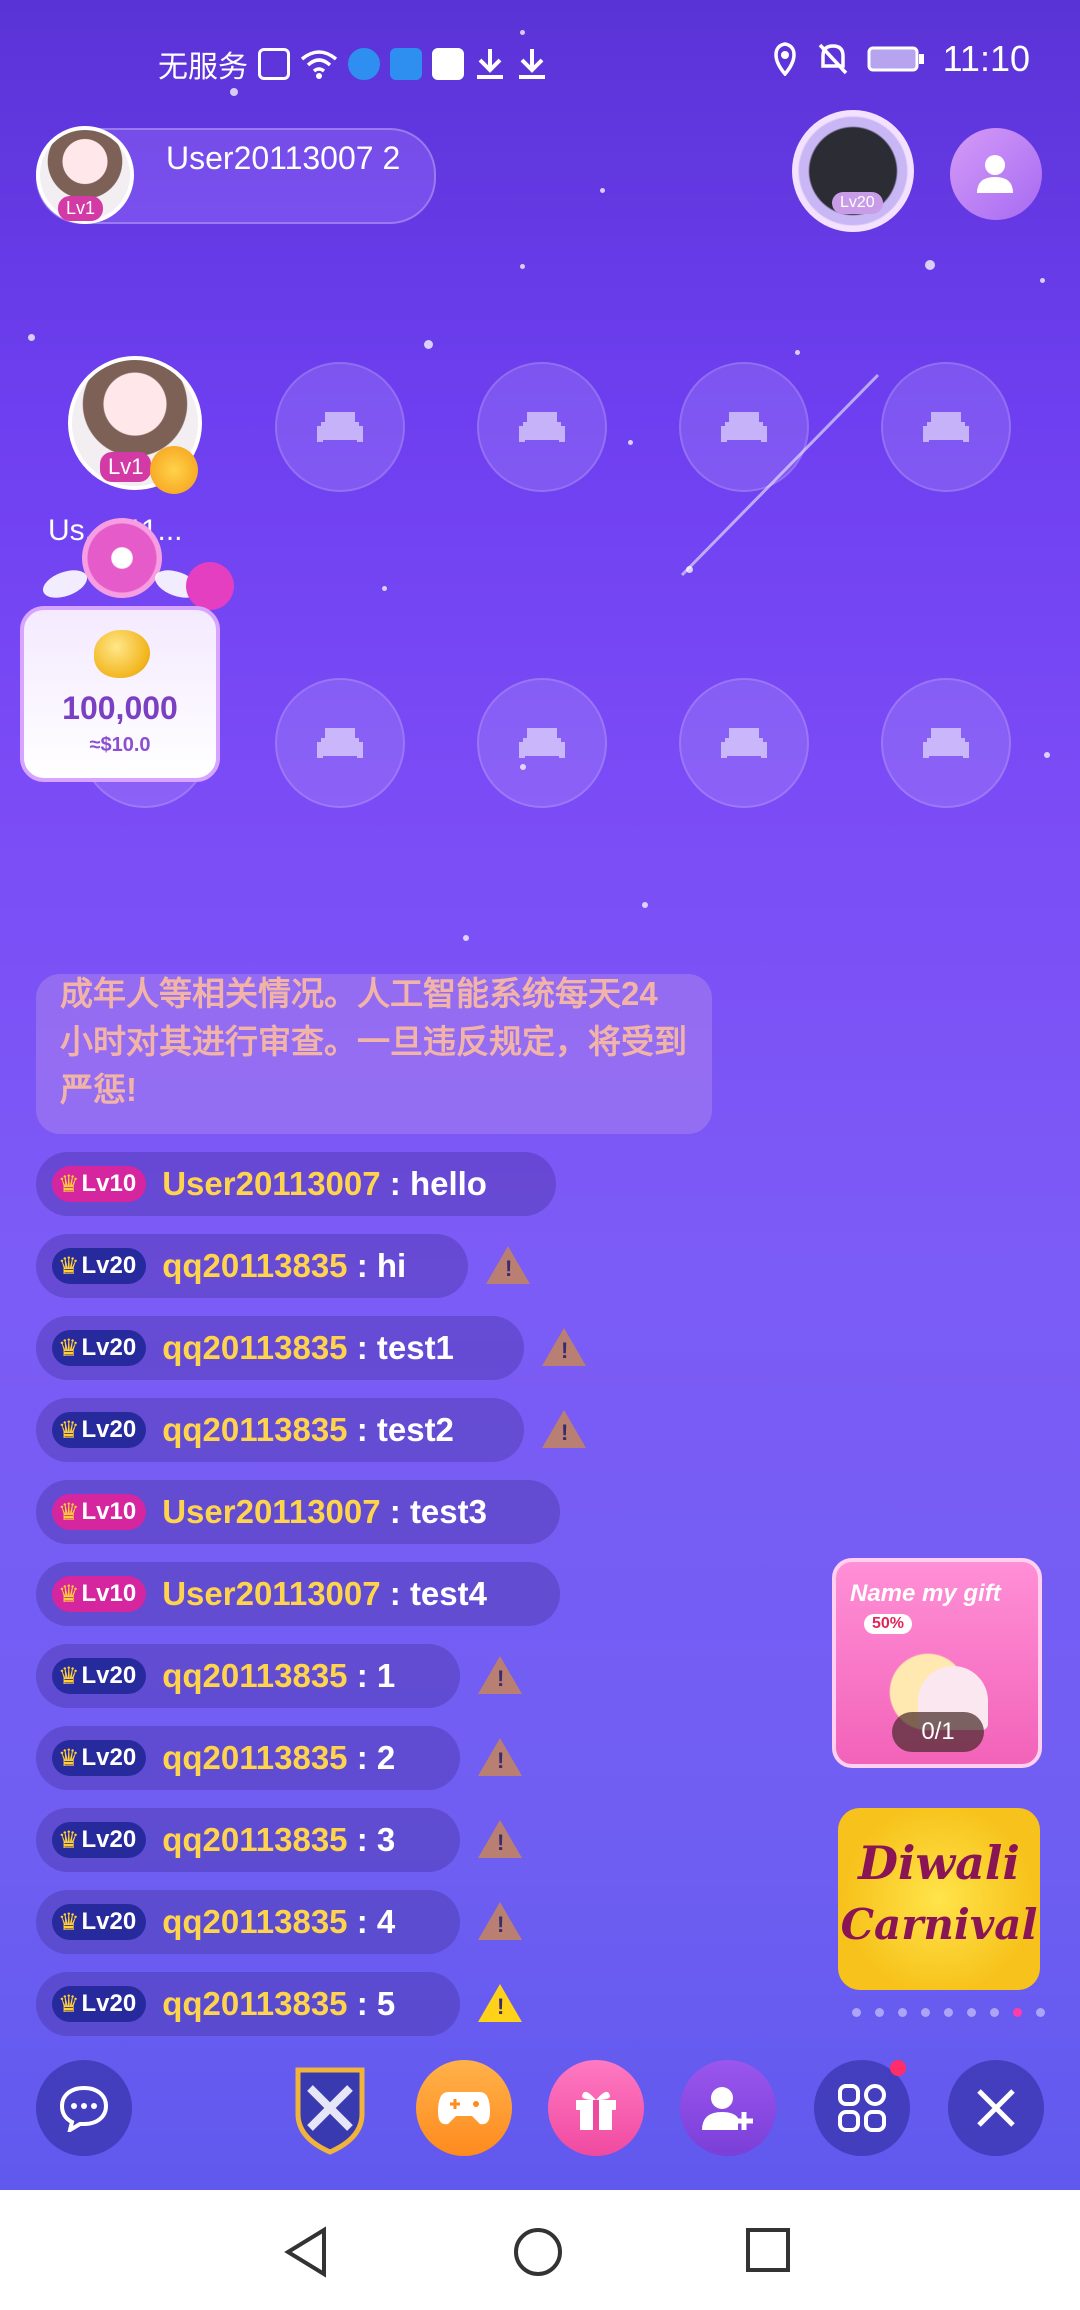  I want to click on battle-button, so click(330, 2108).